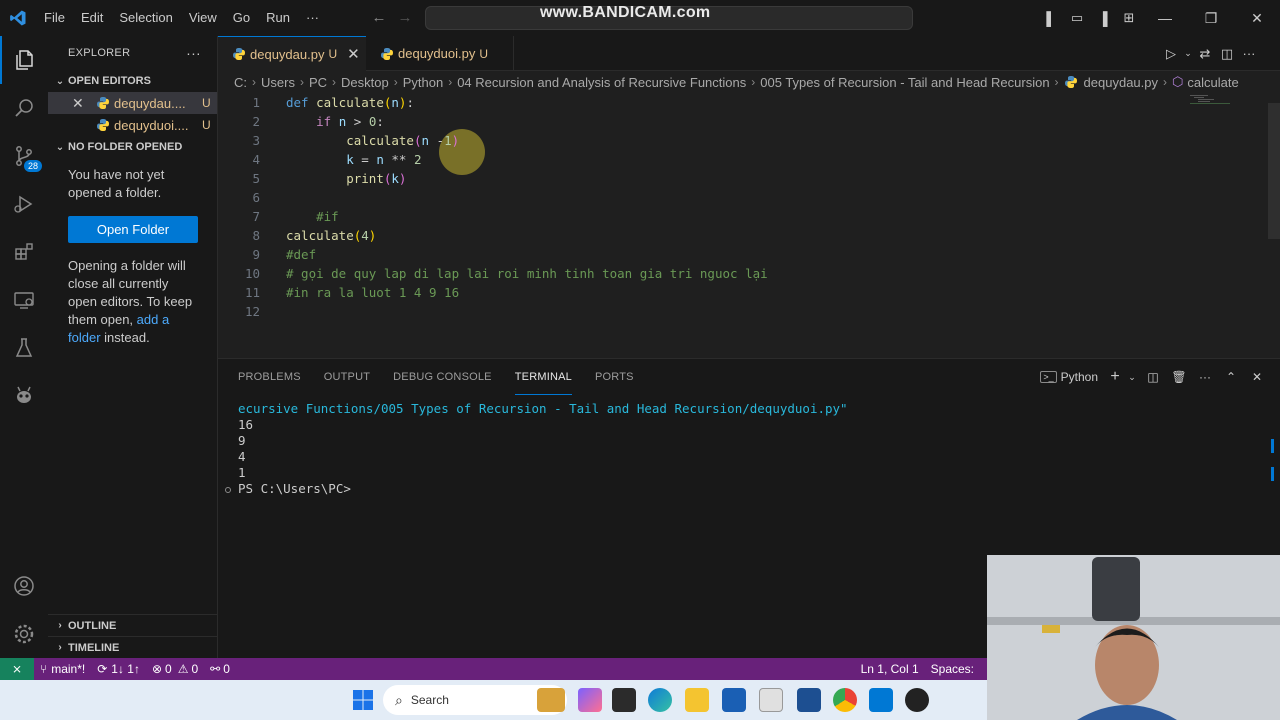  Describe the element at coordinates (405, 17) in the screenshot. I see `forward-arrow-icon: →` at that location.